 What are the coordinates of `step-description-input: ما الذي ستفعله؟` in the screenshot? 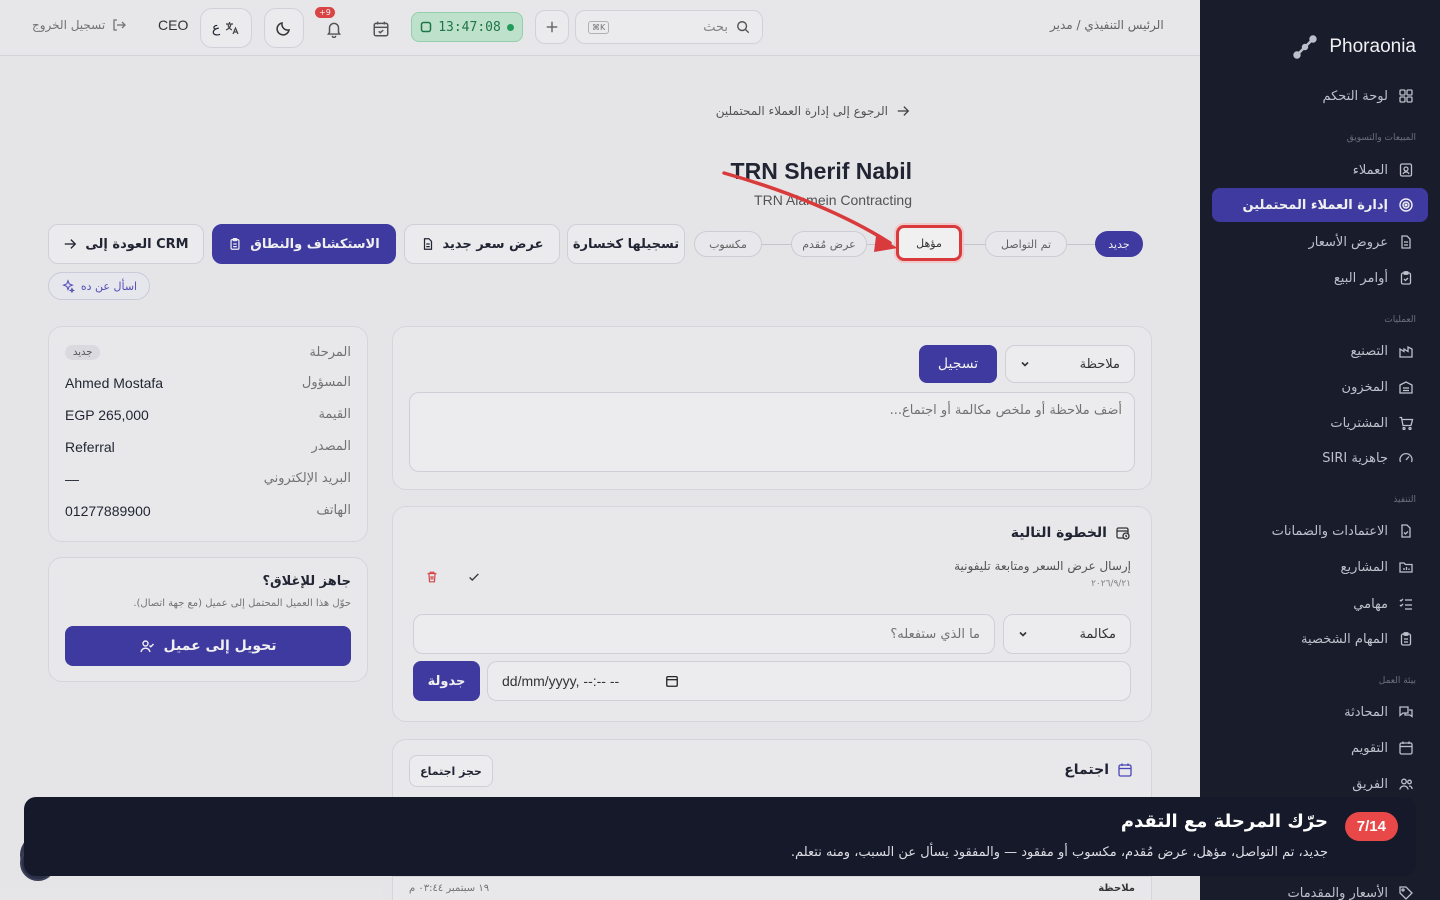 It's located at (704, 634).